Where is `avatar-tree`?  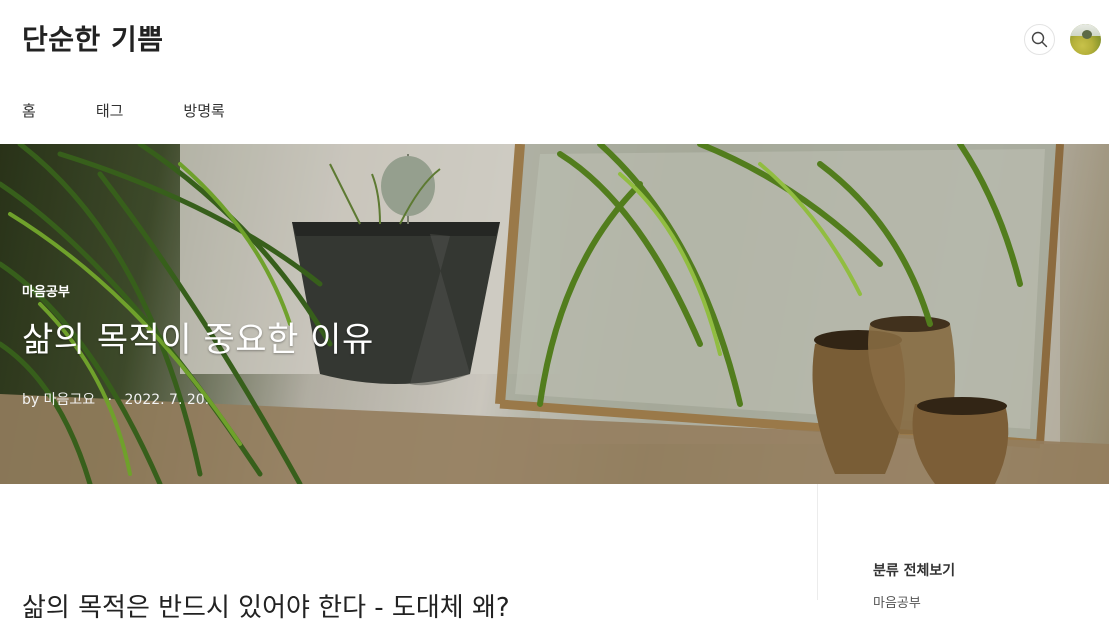
avatar-tree is located at coordinates (1087, 34).